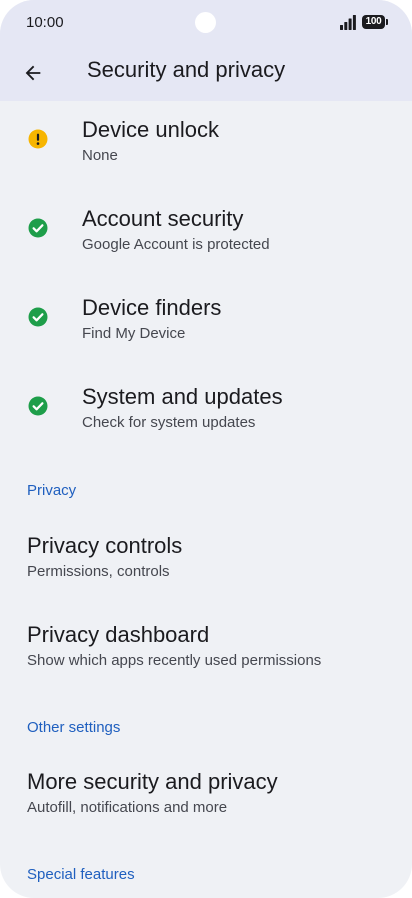  I want to click on status-bar: 10:00 100, so click(206, 23).